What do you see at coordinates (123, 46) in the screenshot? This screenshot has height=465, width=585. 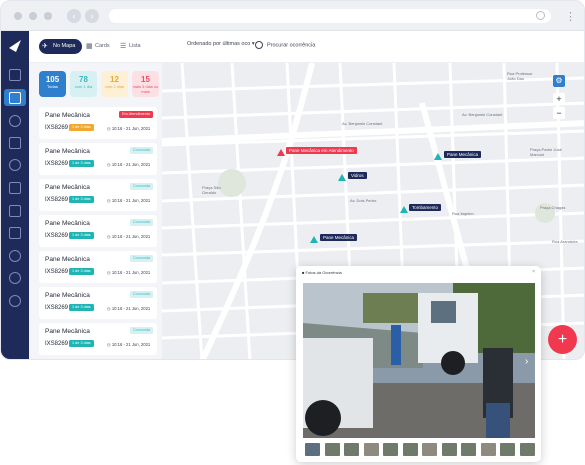 I see `list-icon: ☰` at bounding box center [123, 46].